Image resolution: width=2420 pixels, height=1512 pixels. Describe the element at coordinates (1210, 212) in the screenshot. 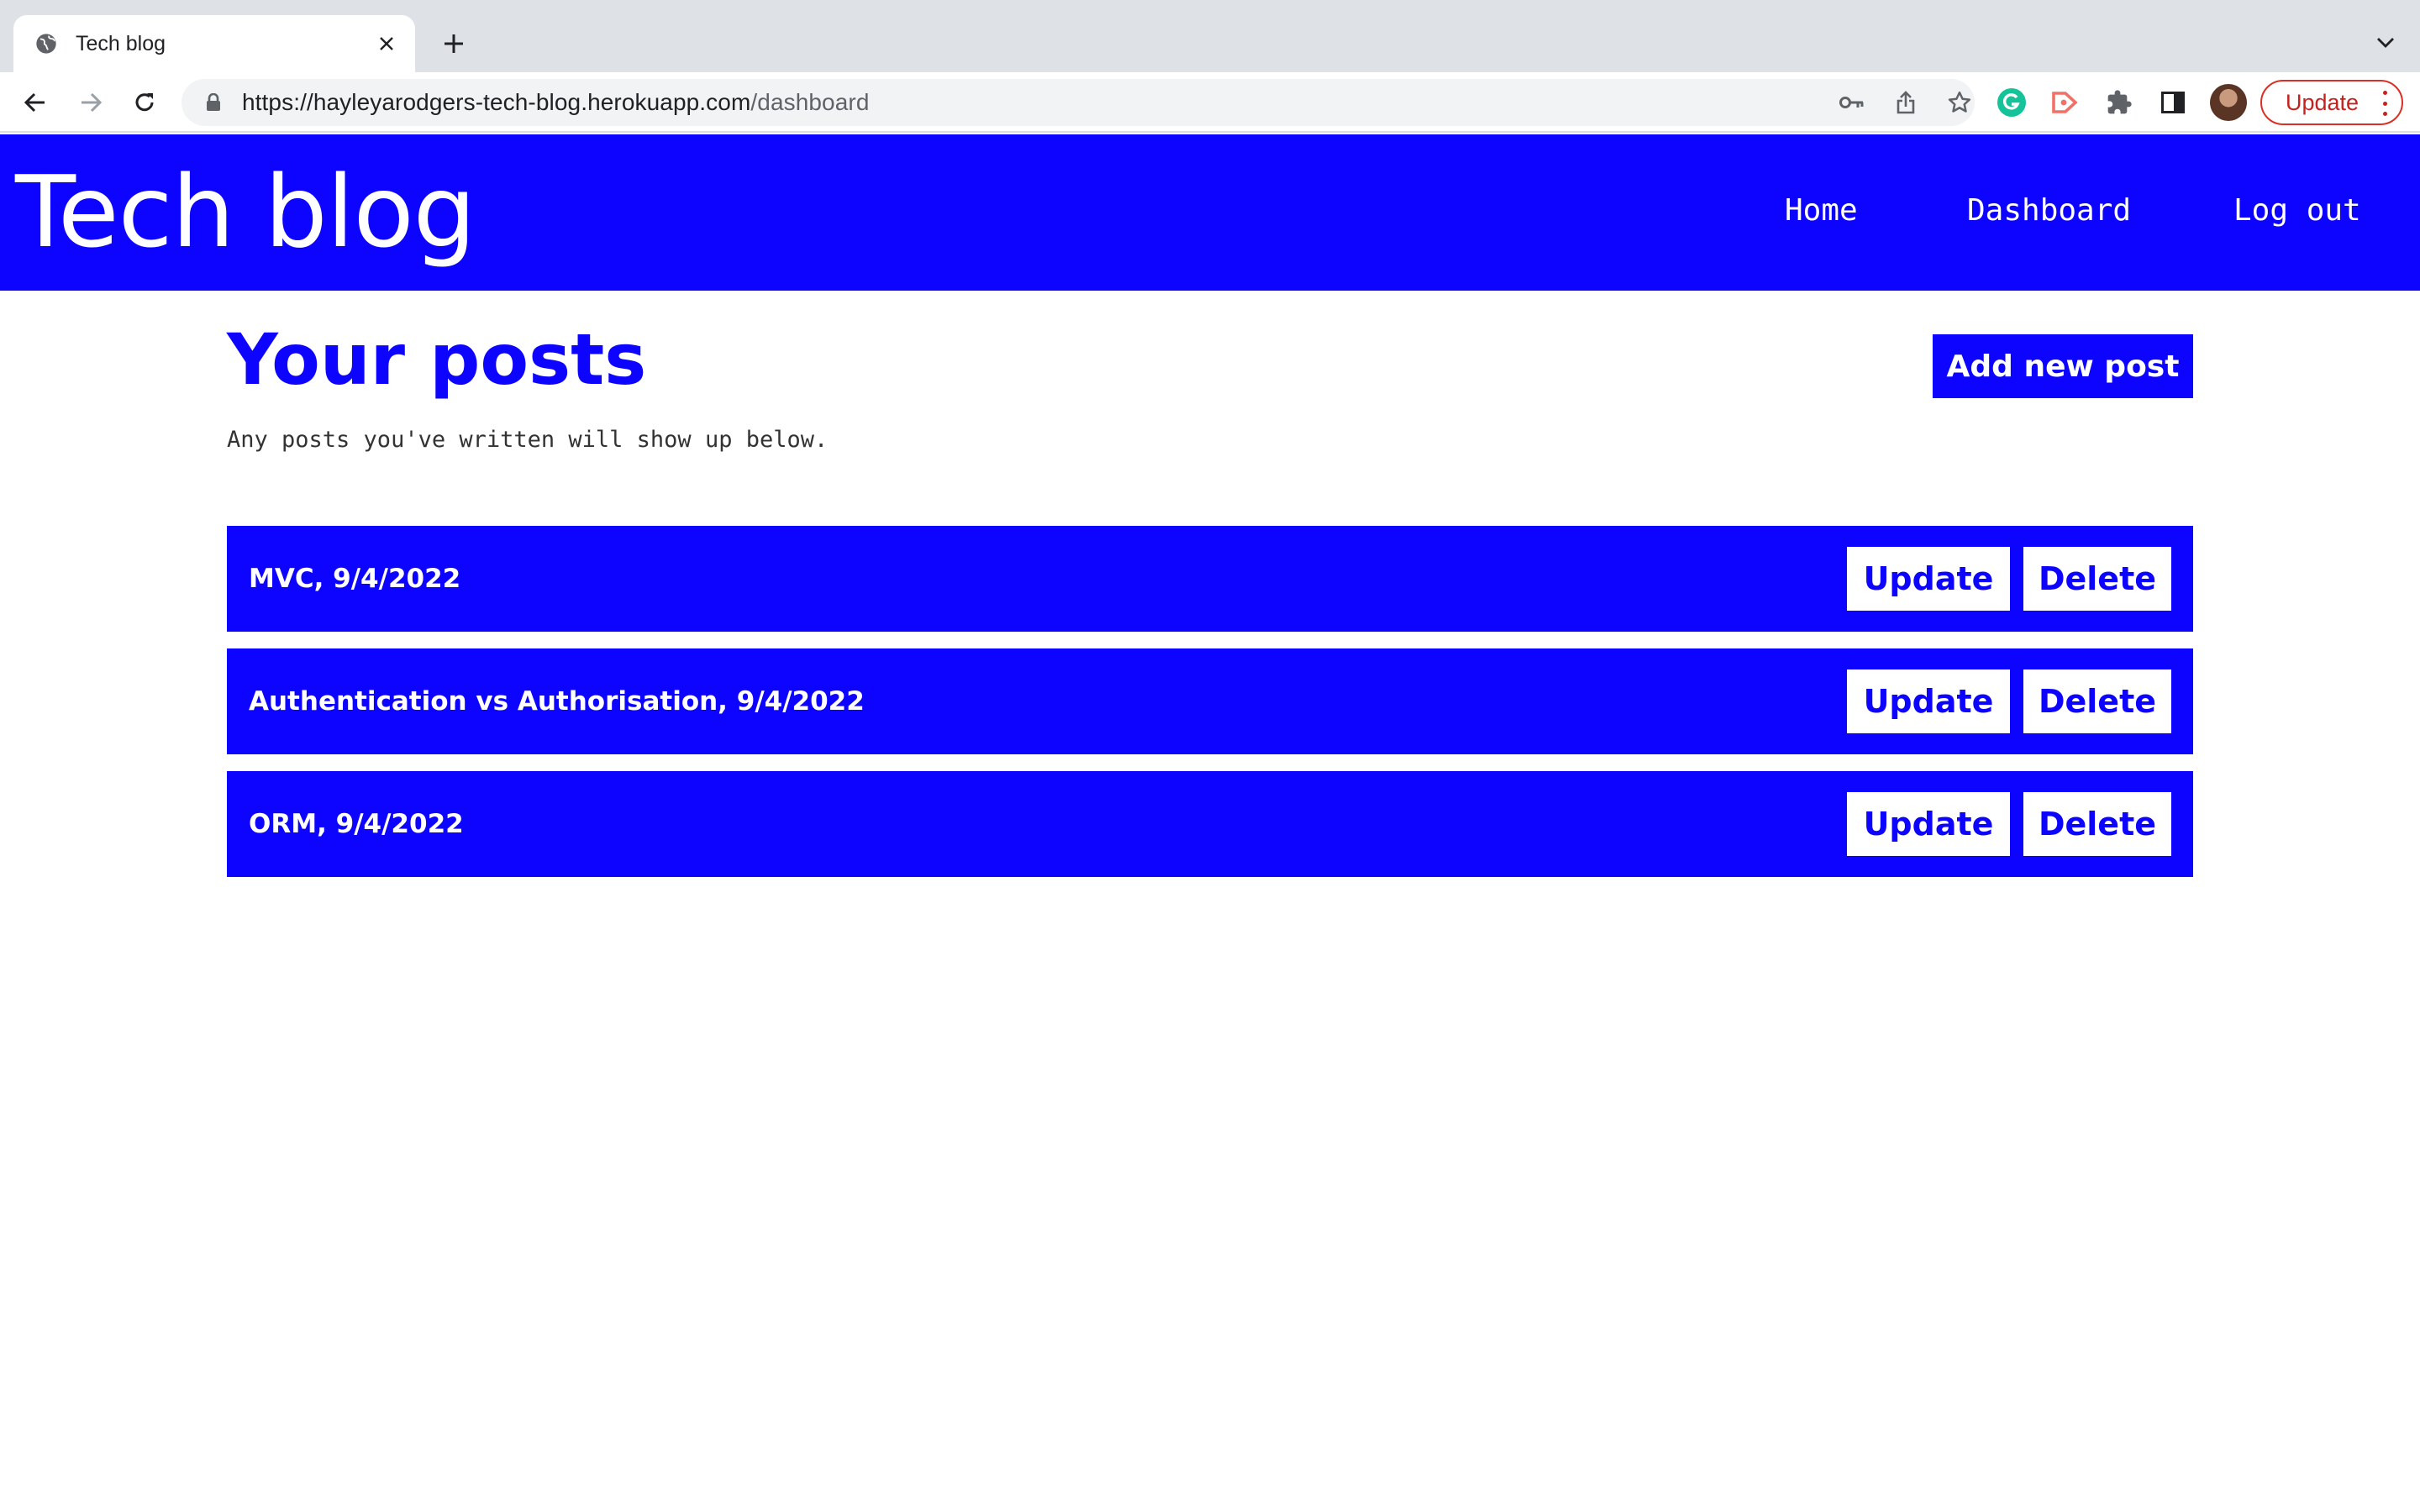

I see `site-header: Tech blog Home Dashboard Log out` at that location.